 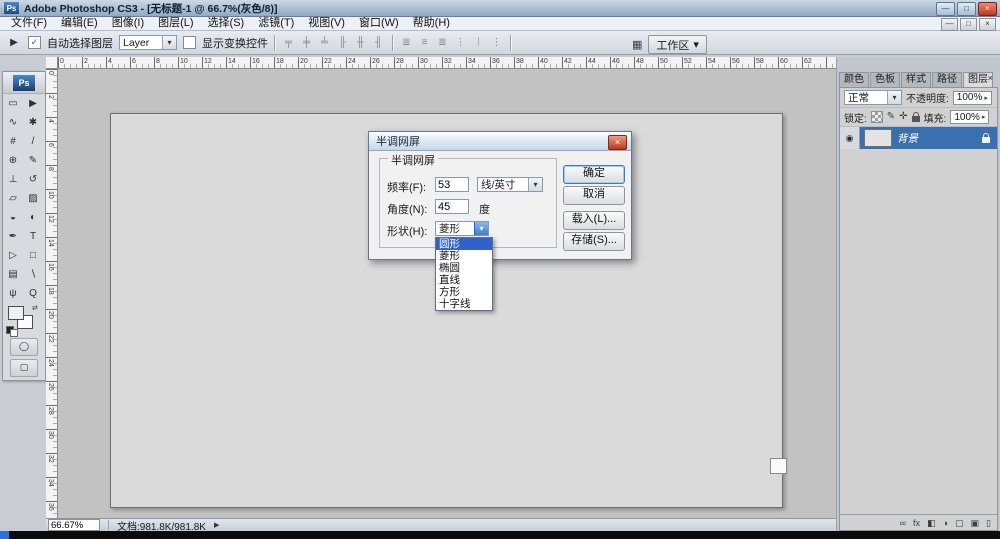 I want to click on type-tool: T, so click(x=33, y=236).